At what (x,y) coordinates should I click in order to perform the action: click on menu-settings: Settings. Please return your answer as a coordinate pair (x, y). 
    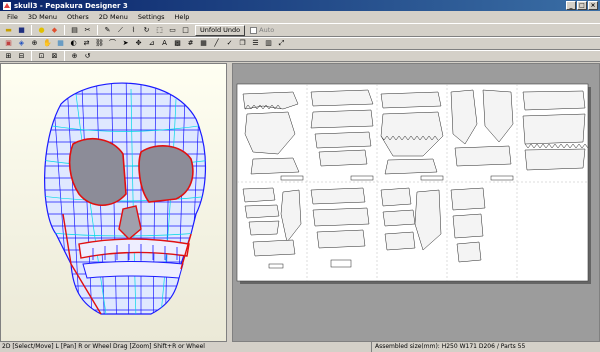
    Looking at the image, I should click on (151, 17).